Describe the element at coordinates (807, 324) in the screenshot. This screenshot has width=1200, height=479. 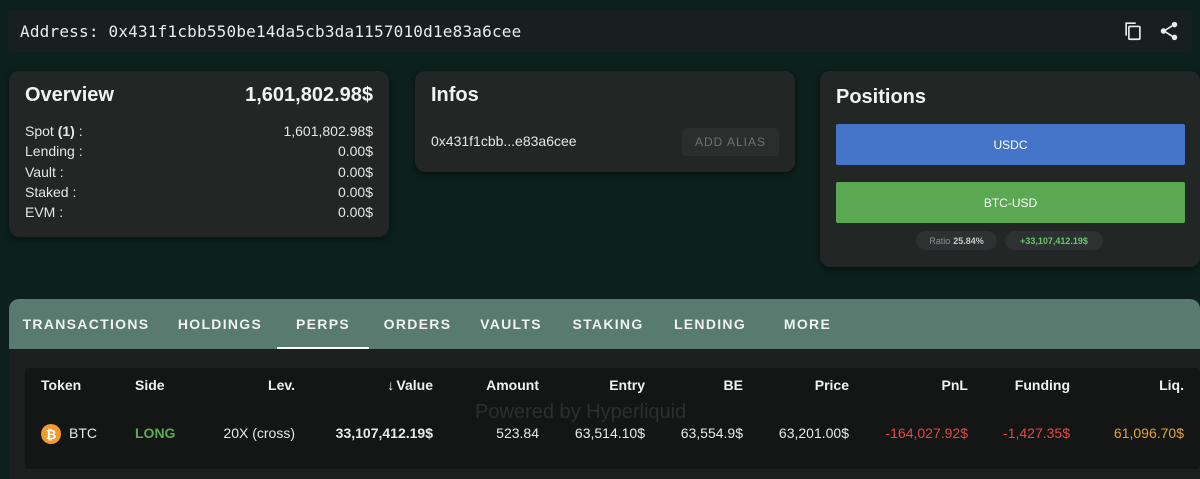
I see `tab-more: MORE` at that location.